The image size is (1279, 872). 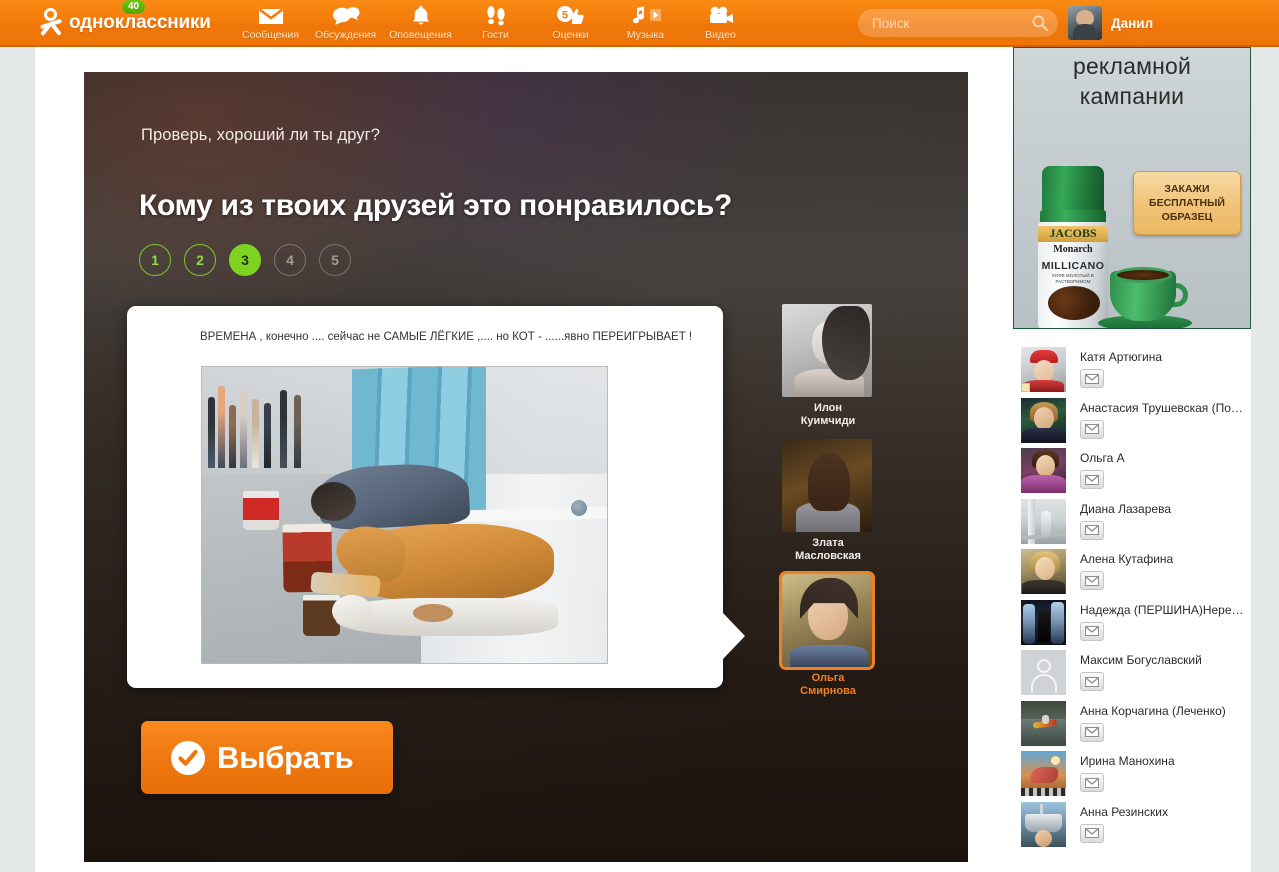 What do you see at coordinates (1165, 357) in the screenshot?
I see `friend-name: Катя Артюгина` at bounding box center [1165, 357].